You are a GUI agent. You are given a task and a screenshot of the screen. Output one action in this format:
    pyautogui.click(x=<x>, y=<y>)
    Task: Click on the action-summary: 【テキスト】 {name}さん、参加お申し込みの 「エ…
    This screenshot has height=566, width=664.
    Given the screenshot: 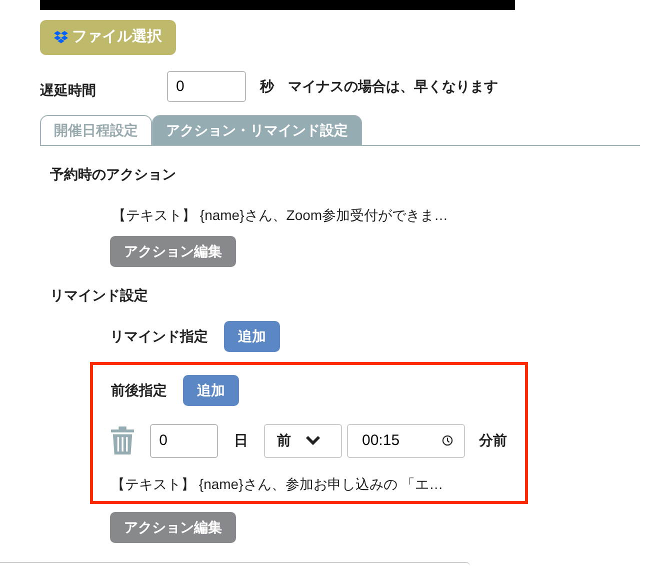 What is the action you would take?
    pyautogui.click(x=277, y=484)
    